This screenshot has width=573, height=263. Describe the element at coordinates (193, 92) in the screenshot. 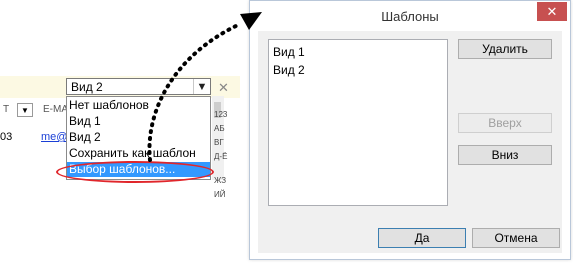

I see `dotted-arrow-line` at that location.